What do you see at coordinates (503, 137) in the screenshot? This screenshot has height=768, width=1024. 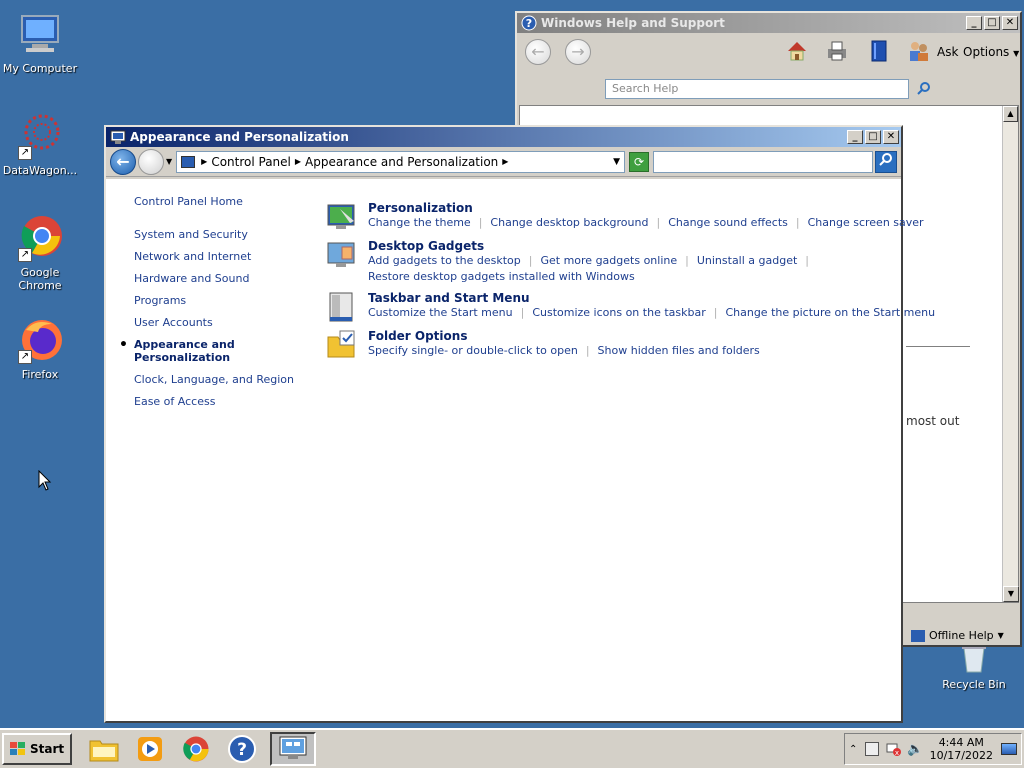 I see `cp-titlebar: Appearance and Personalization _ □ ✕` at bounding box center [503, 137].